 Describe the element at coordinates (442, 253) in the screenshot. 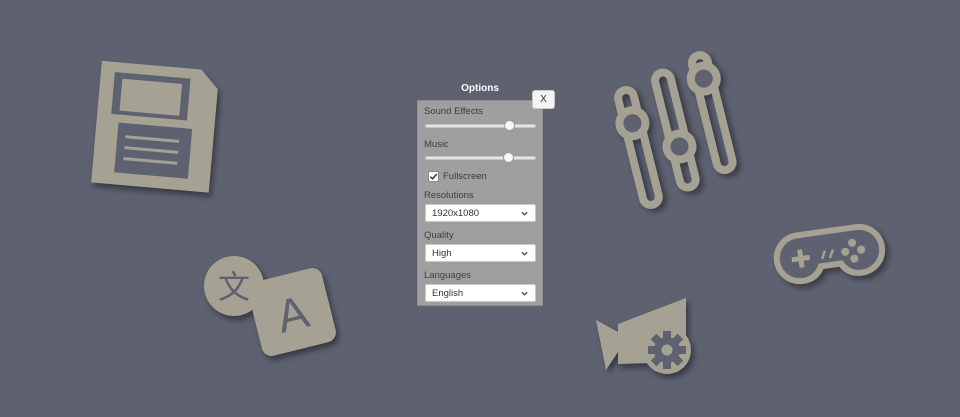

I see `quality-value: High` at that location.